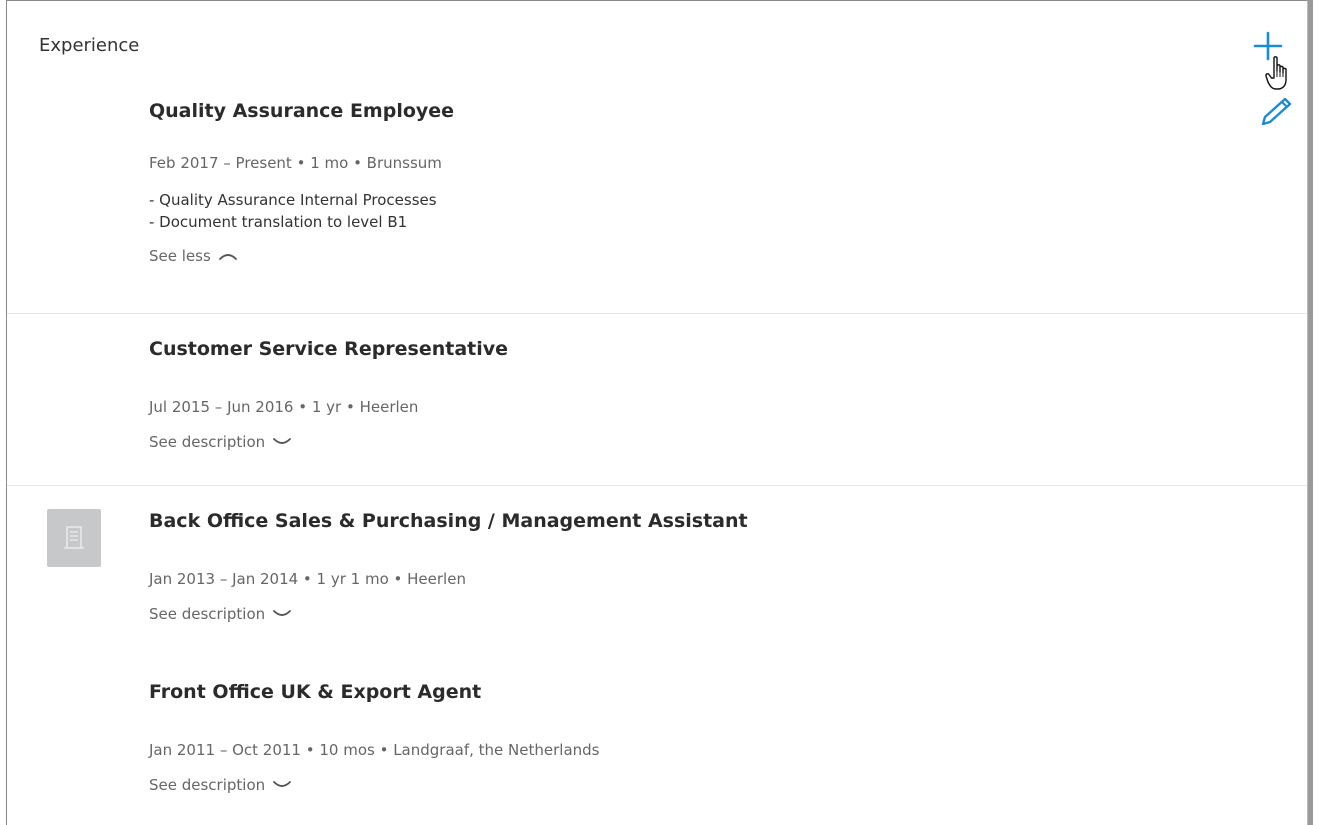 The image size is (1322, 825). What do you see at coordinates (180, 256) in the screenshot?
I see `toggle-label: See less` at bounding box center [180, 256].